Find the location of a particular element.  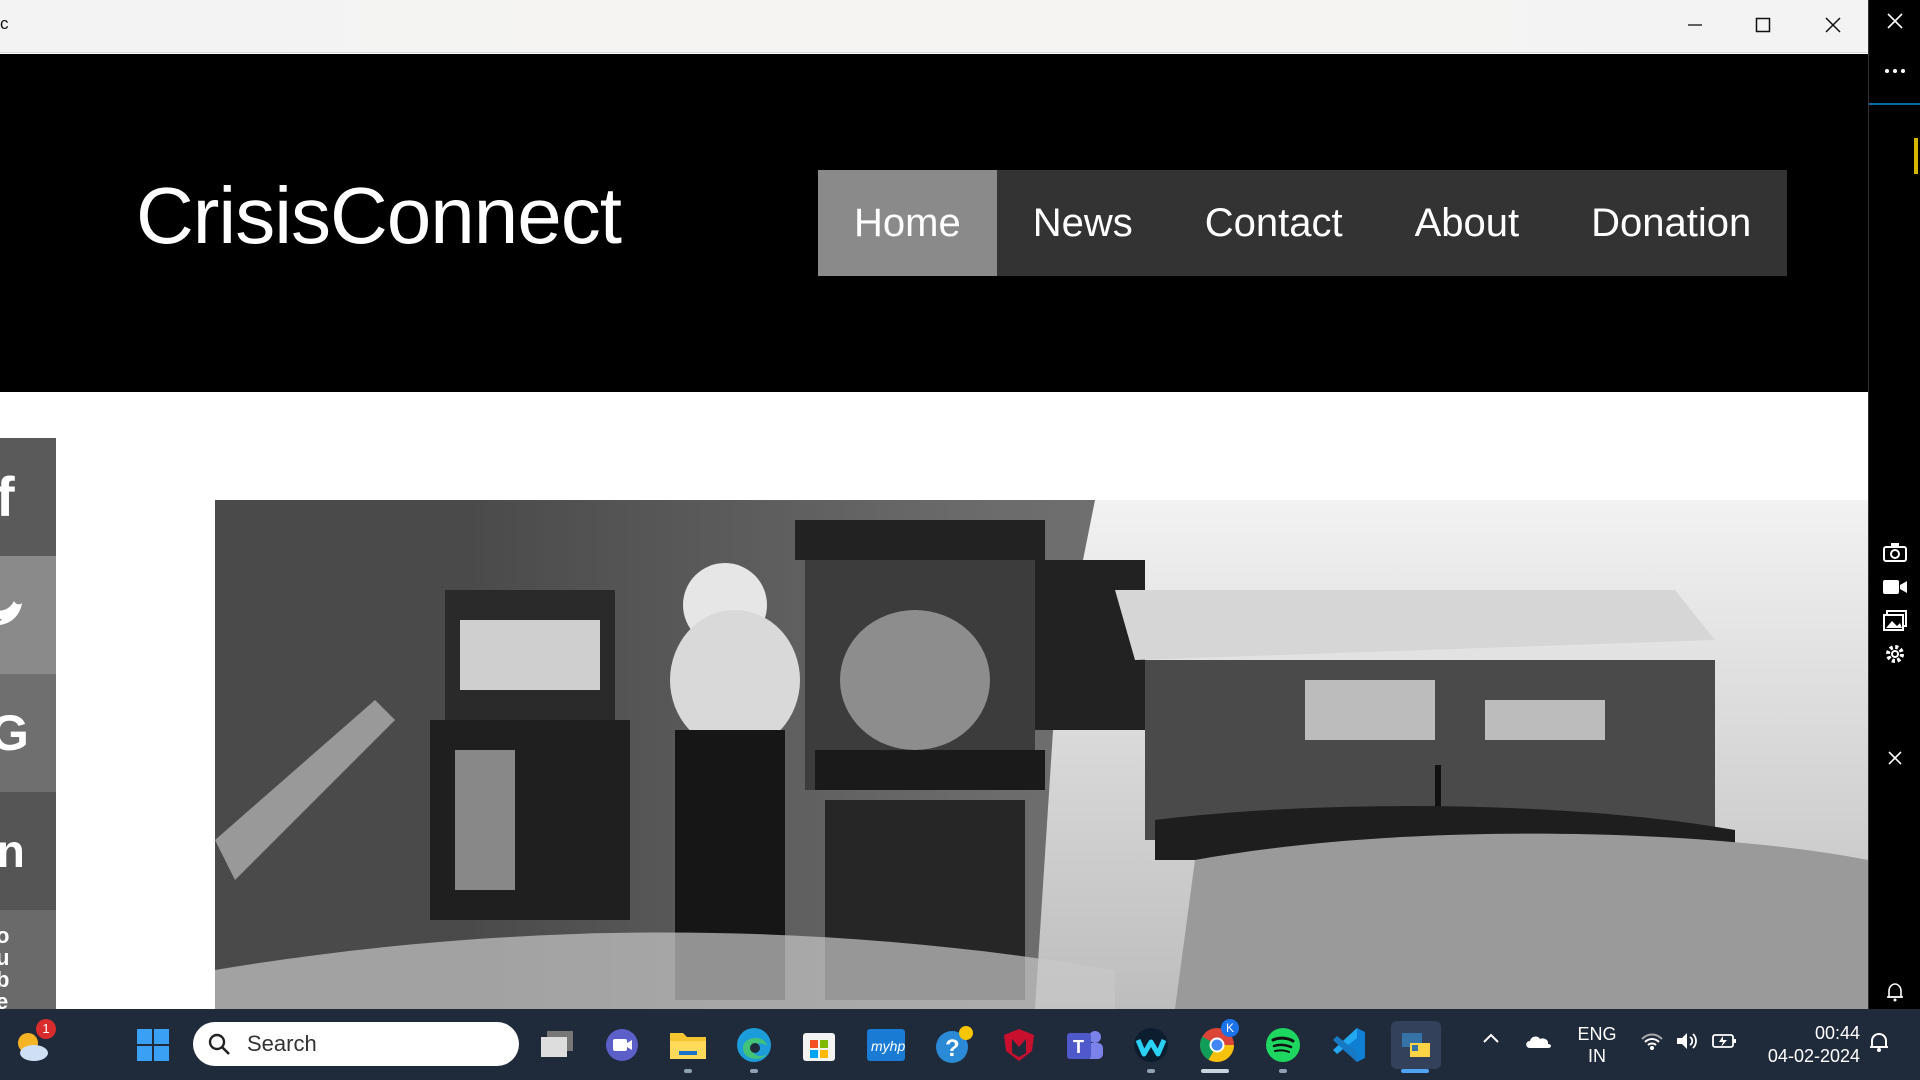

notification-icon is located at coordinates (1879, 1042).